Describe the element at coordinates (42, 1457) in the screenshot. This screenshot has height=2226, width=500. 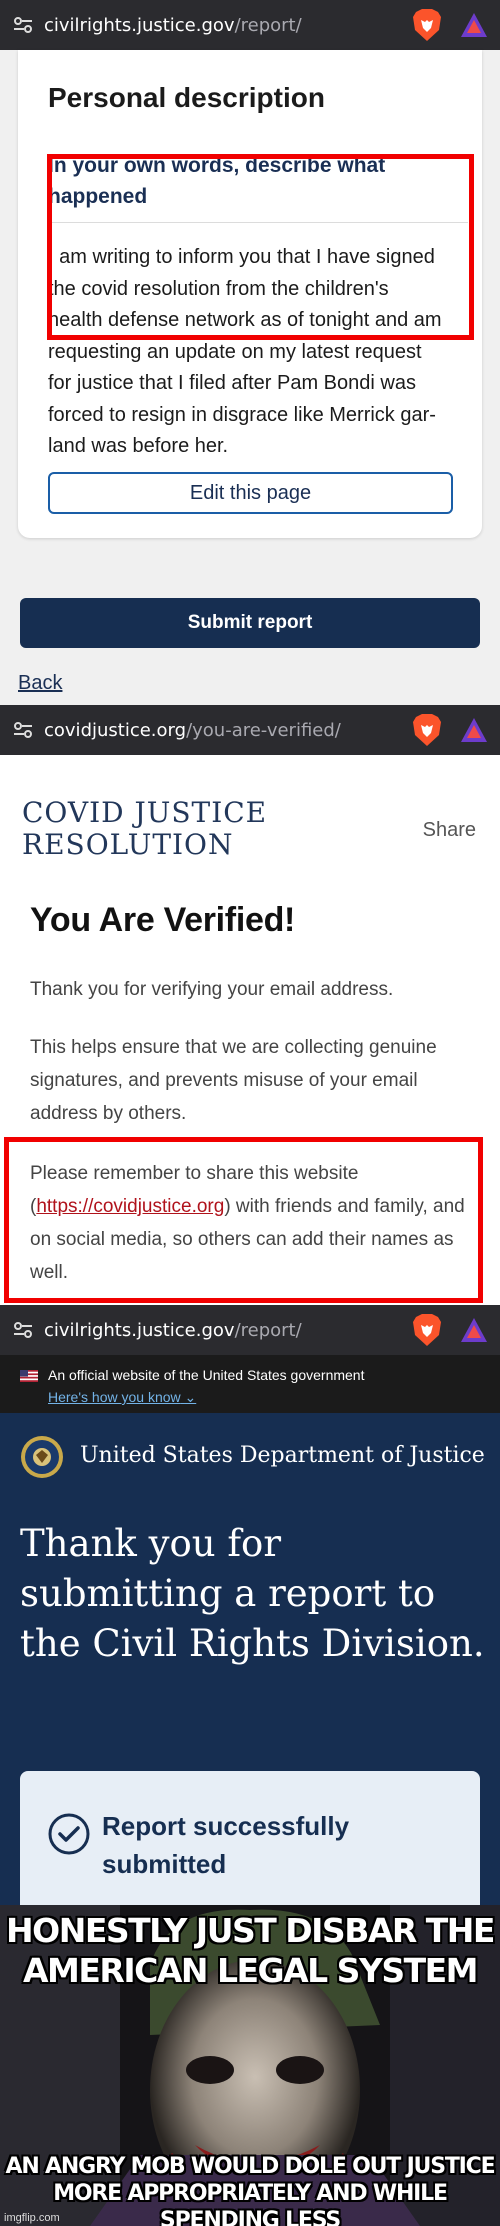
I see `doj-seal-icon` at that location.